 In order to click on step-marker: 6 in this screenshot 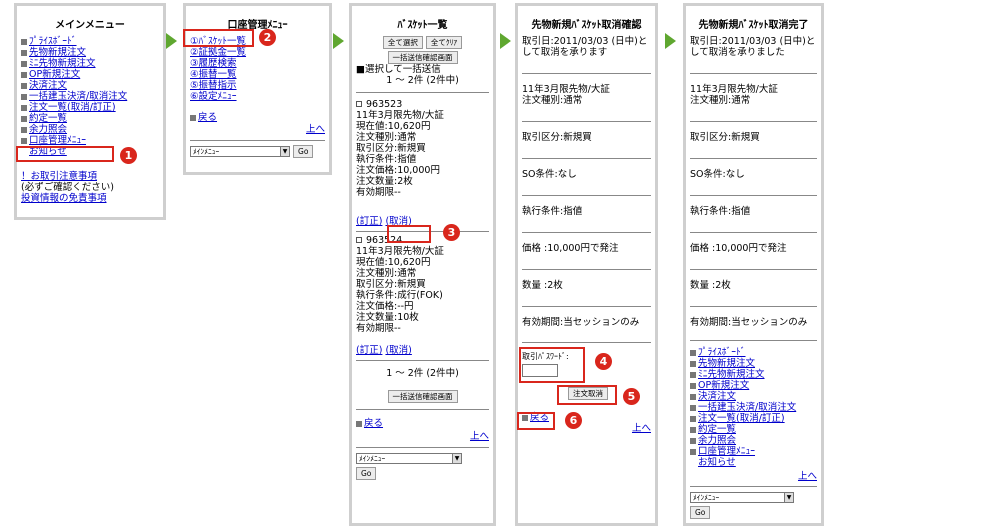, I will do `click(573, 420)`.